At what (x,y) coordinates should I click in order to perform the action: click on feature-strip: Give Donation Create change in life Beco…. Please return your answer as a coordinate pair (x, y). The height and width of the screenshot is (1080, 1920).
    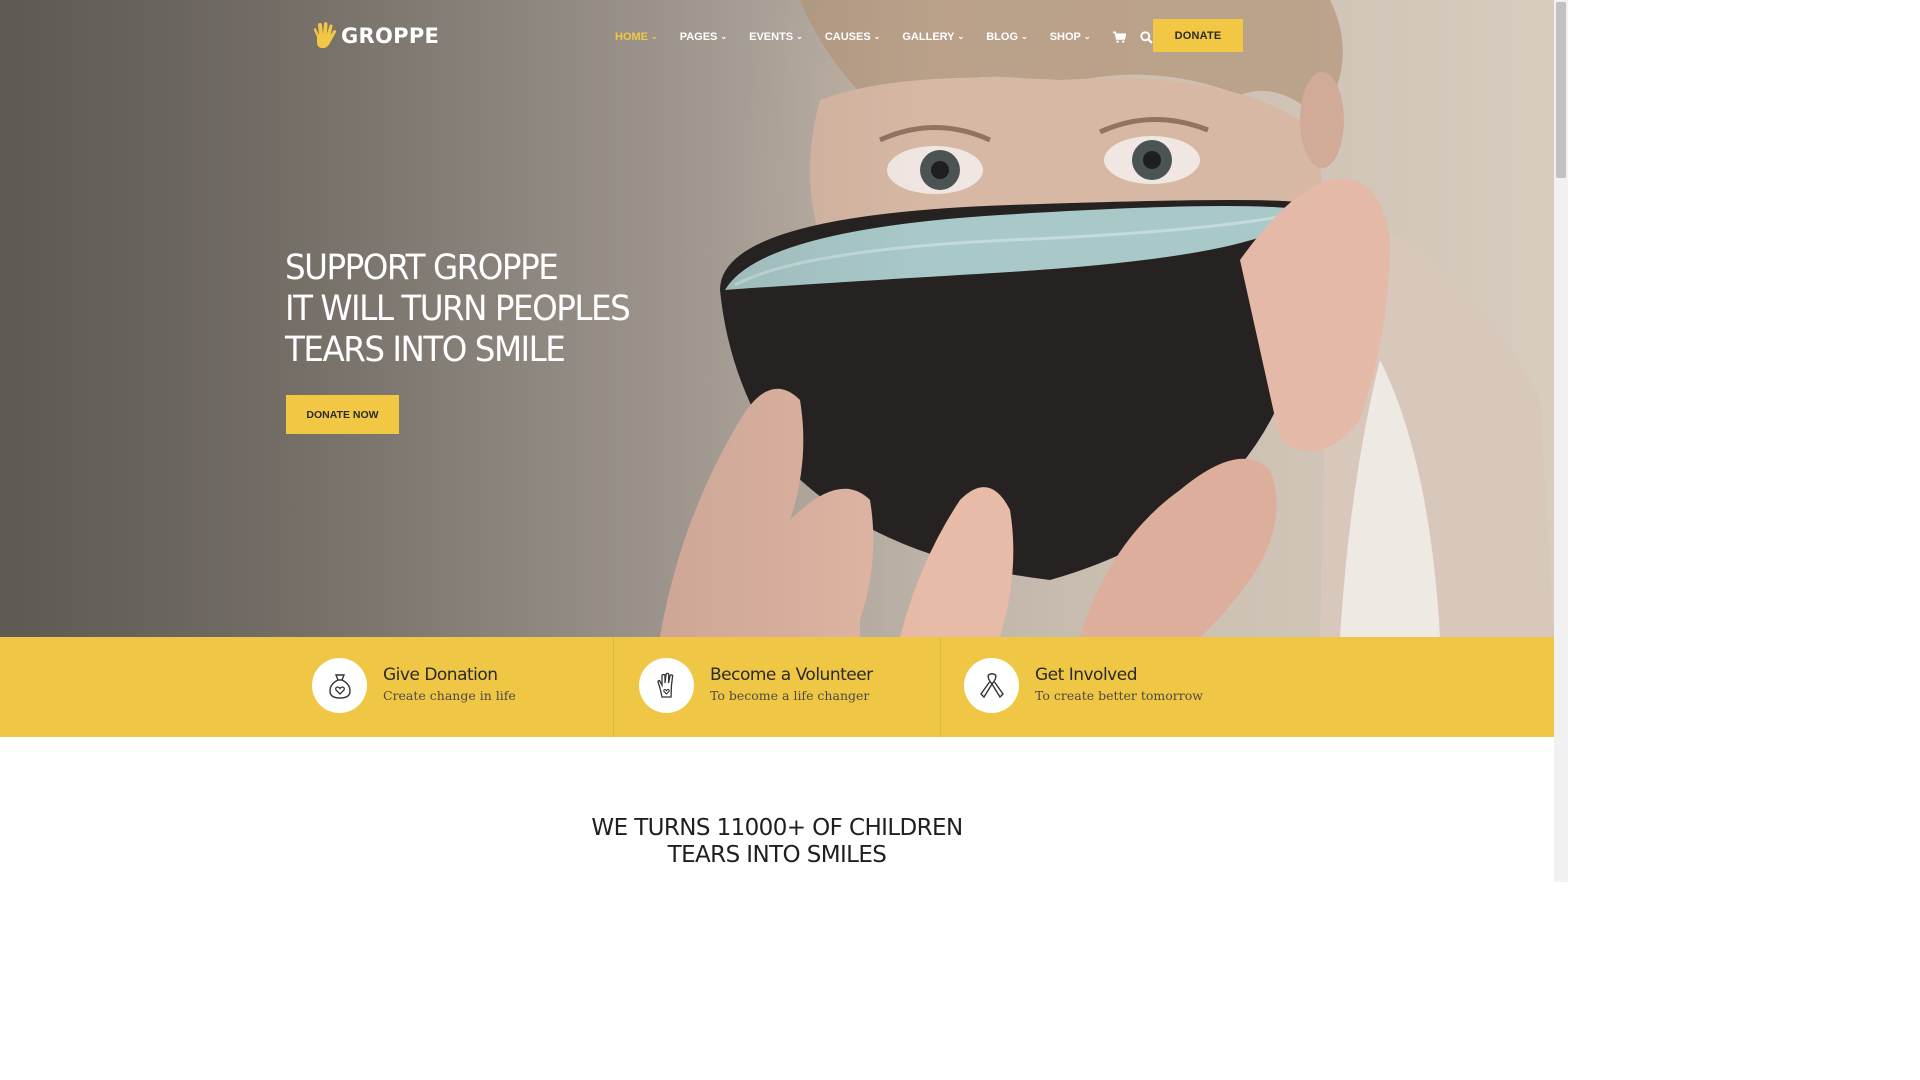
    Looking at the image, I should click on (777, 687).